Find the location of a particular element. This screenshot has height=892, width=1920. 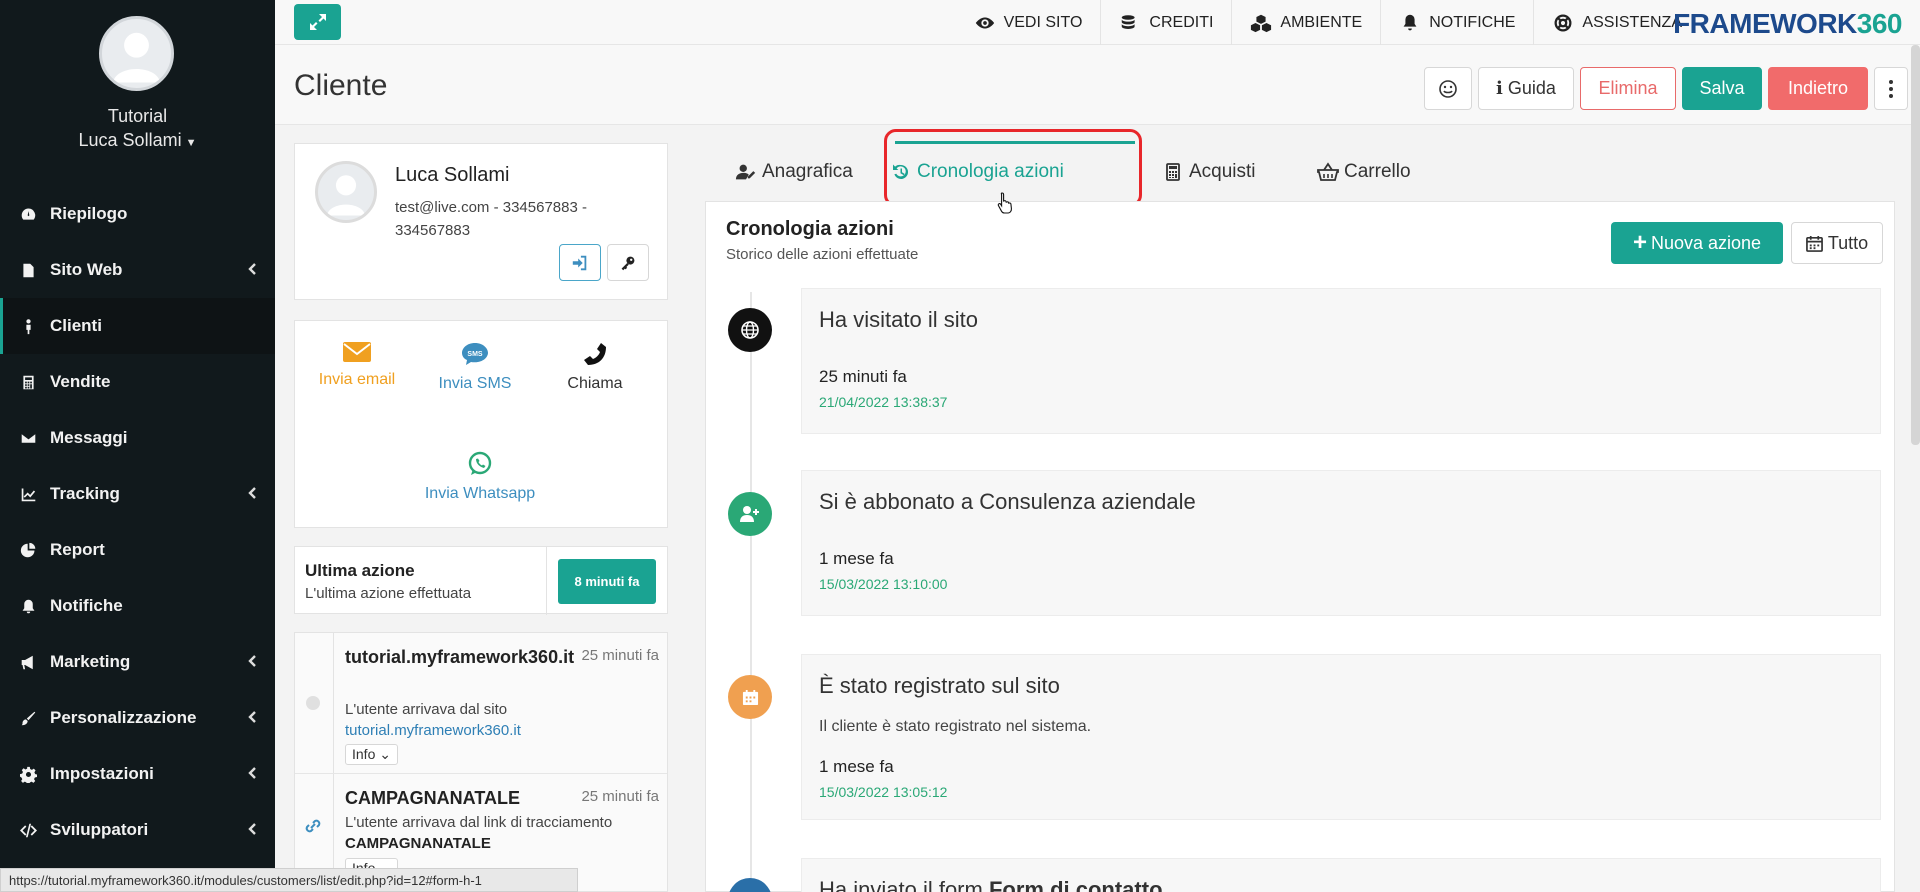

history-link: tutorial.myframework360.it is located at coordinates (433, 730).